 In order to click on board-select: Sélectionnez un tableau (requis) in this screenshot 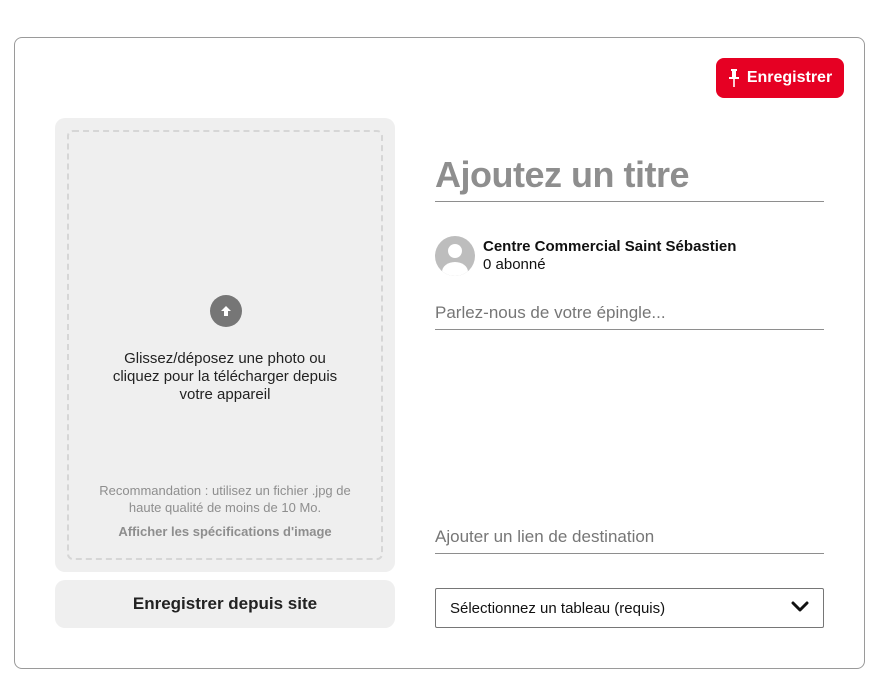, I will do `click(629, 608)`.